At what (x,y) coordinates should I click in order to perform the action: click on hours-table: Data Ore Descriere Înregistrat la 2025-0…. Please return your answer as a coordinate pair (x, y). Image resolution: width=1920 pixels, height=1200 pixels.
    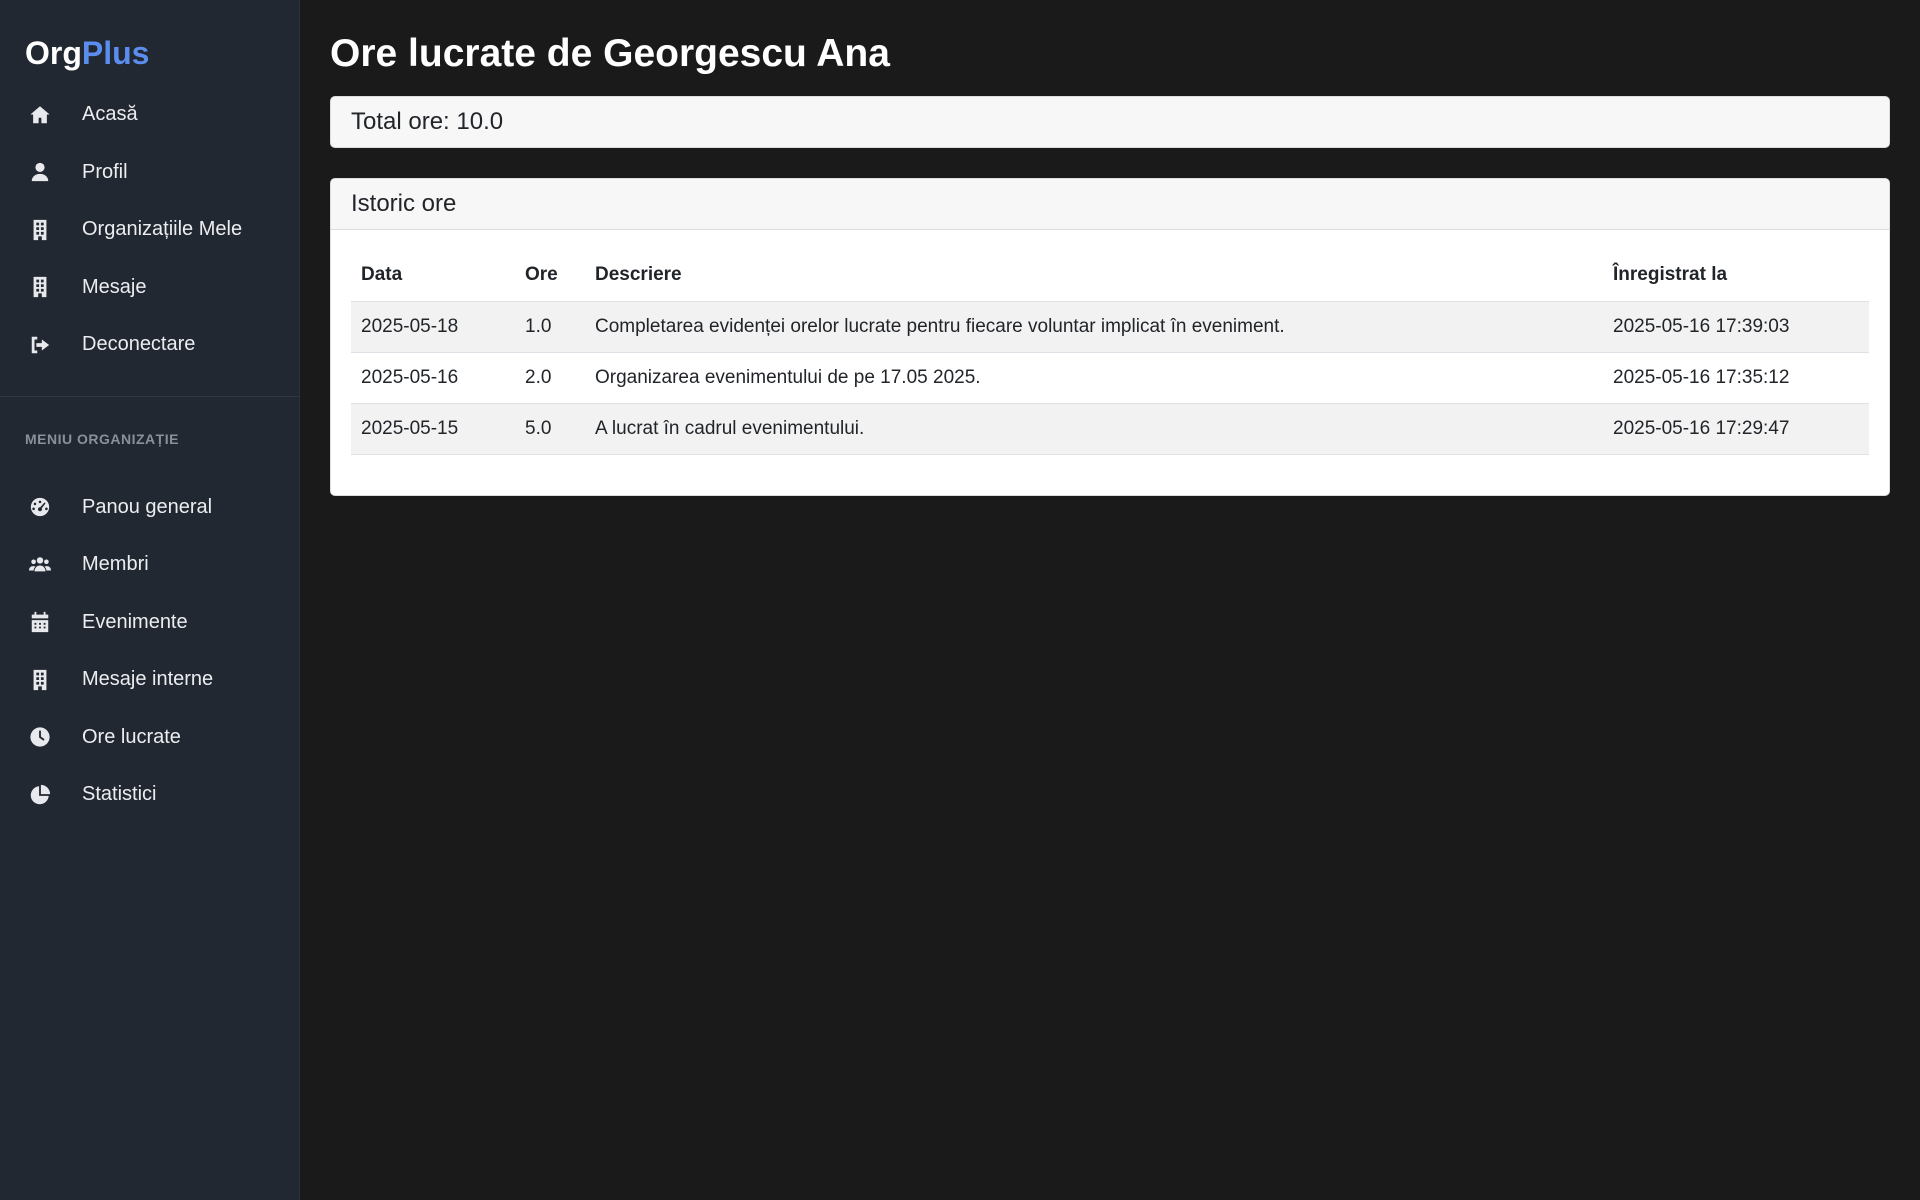
    Looking at the image, I should click on (1110, 352).